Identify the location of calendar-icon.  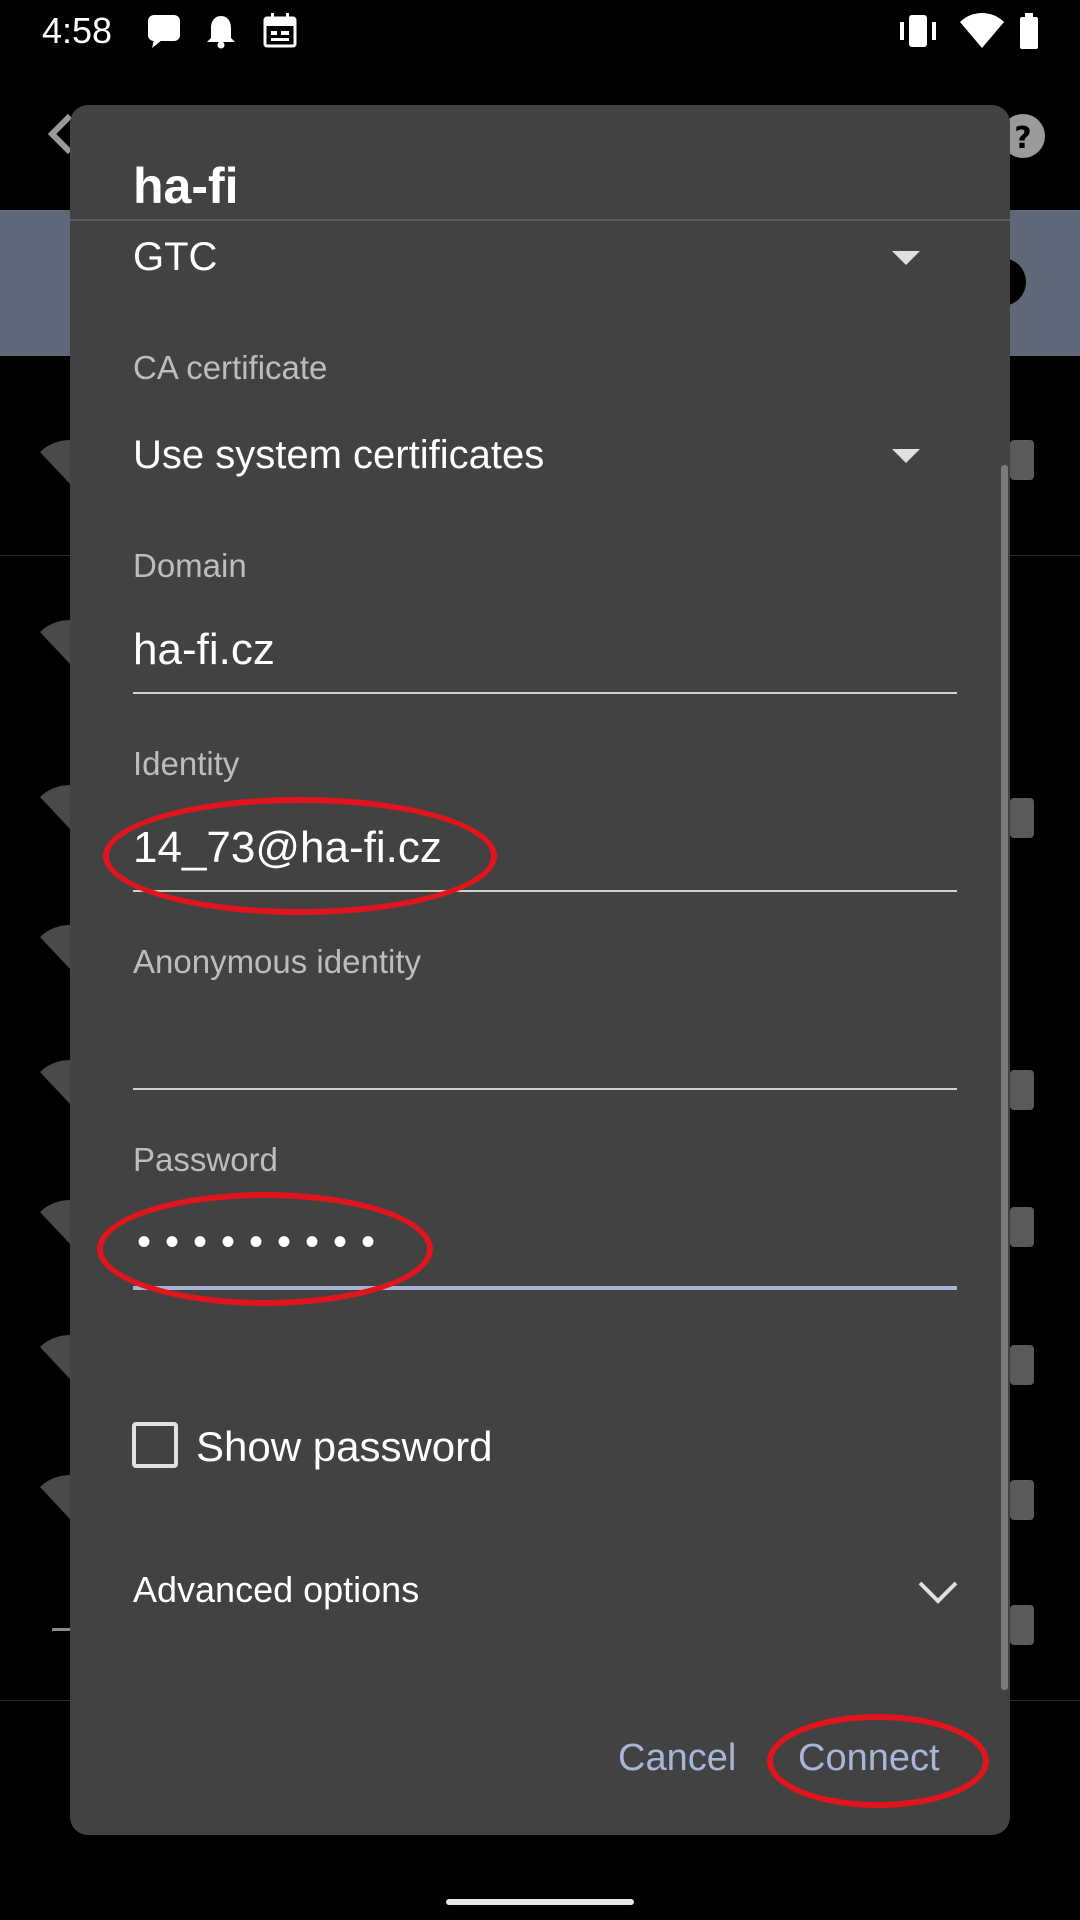
(280, 30).